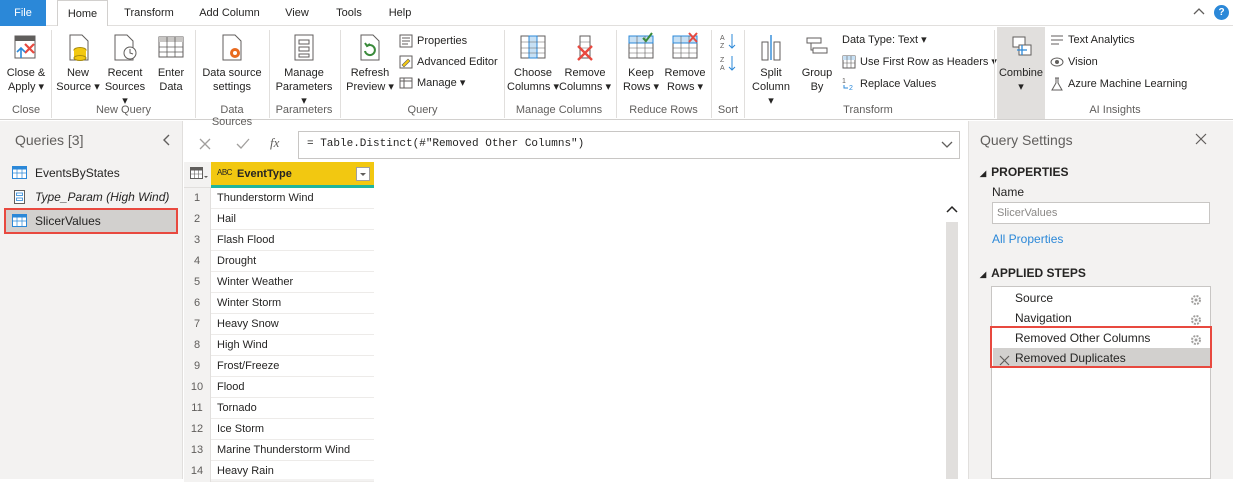 This screenshot has width=1233, height=482. What do you see at coordinates (82, 13) in the screenshot?
I see `tab-home: Home` at bounding box center [82, 13].